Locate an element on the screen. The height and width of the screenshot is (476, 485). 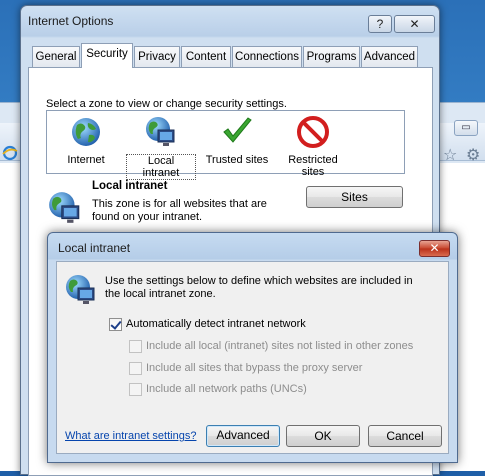
zone-title: Local intranet is located at coordinates (130, 186).